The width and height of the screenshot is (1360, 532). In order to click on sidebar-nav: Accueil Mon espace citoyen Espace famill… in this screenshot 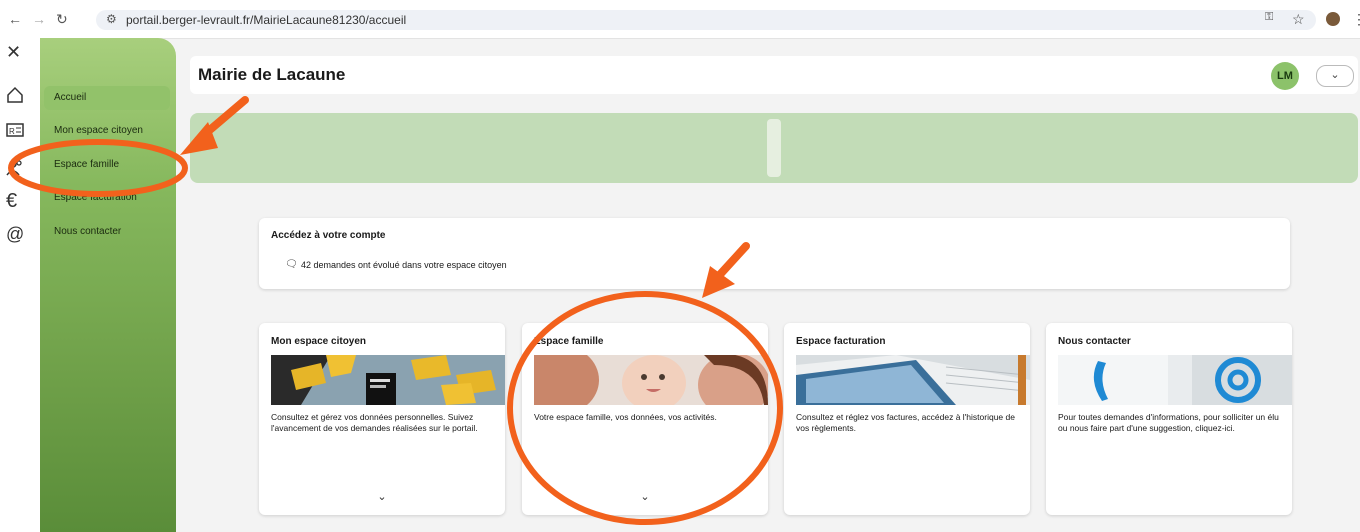, I will do `click(108, 285)`.